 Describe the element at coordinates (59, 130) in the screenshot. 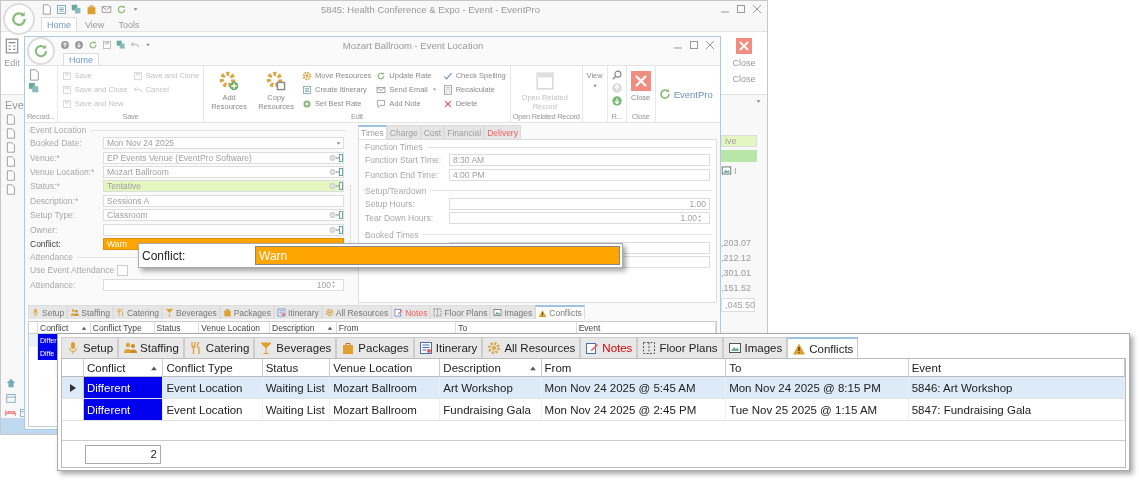

I see `section-title: Event Location` at that location.